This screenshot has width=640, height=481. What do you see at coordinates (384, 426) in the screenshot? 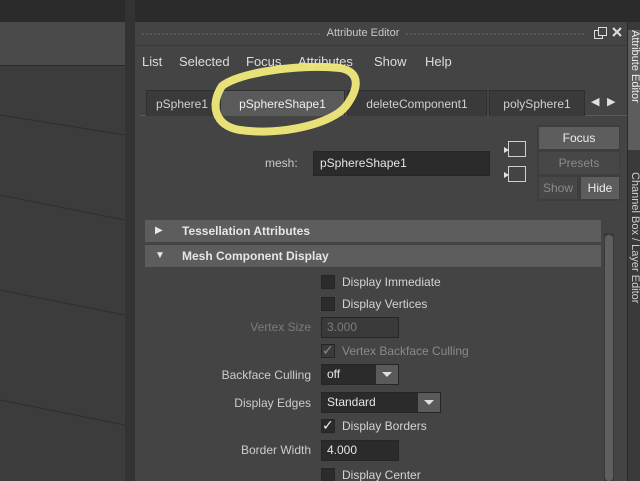
I see `display-borders-label: Display Borders` at bounding box center [384, 426].